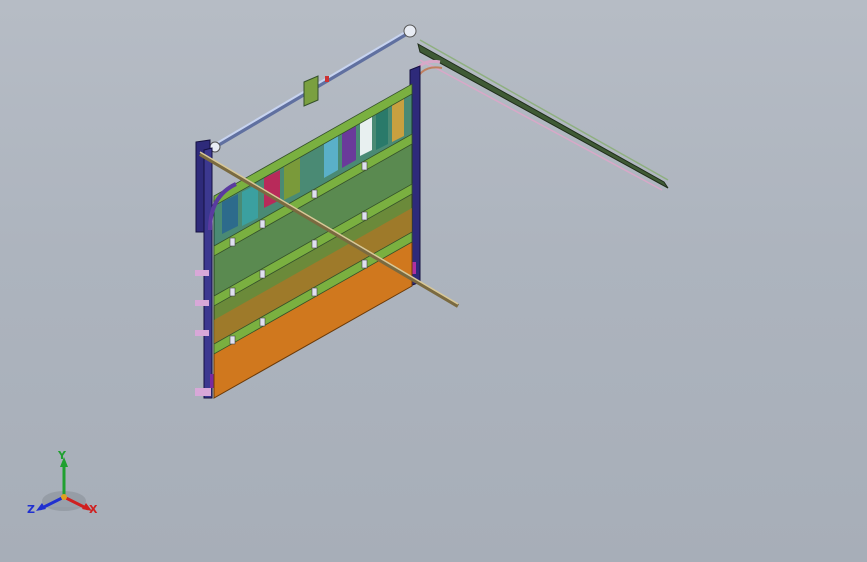 This screenshot has height=562, width=867. Describe the element at coordinates (62, 455) in the screenshot. I see `triad-y-label: Y` at that location.